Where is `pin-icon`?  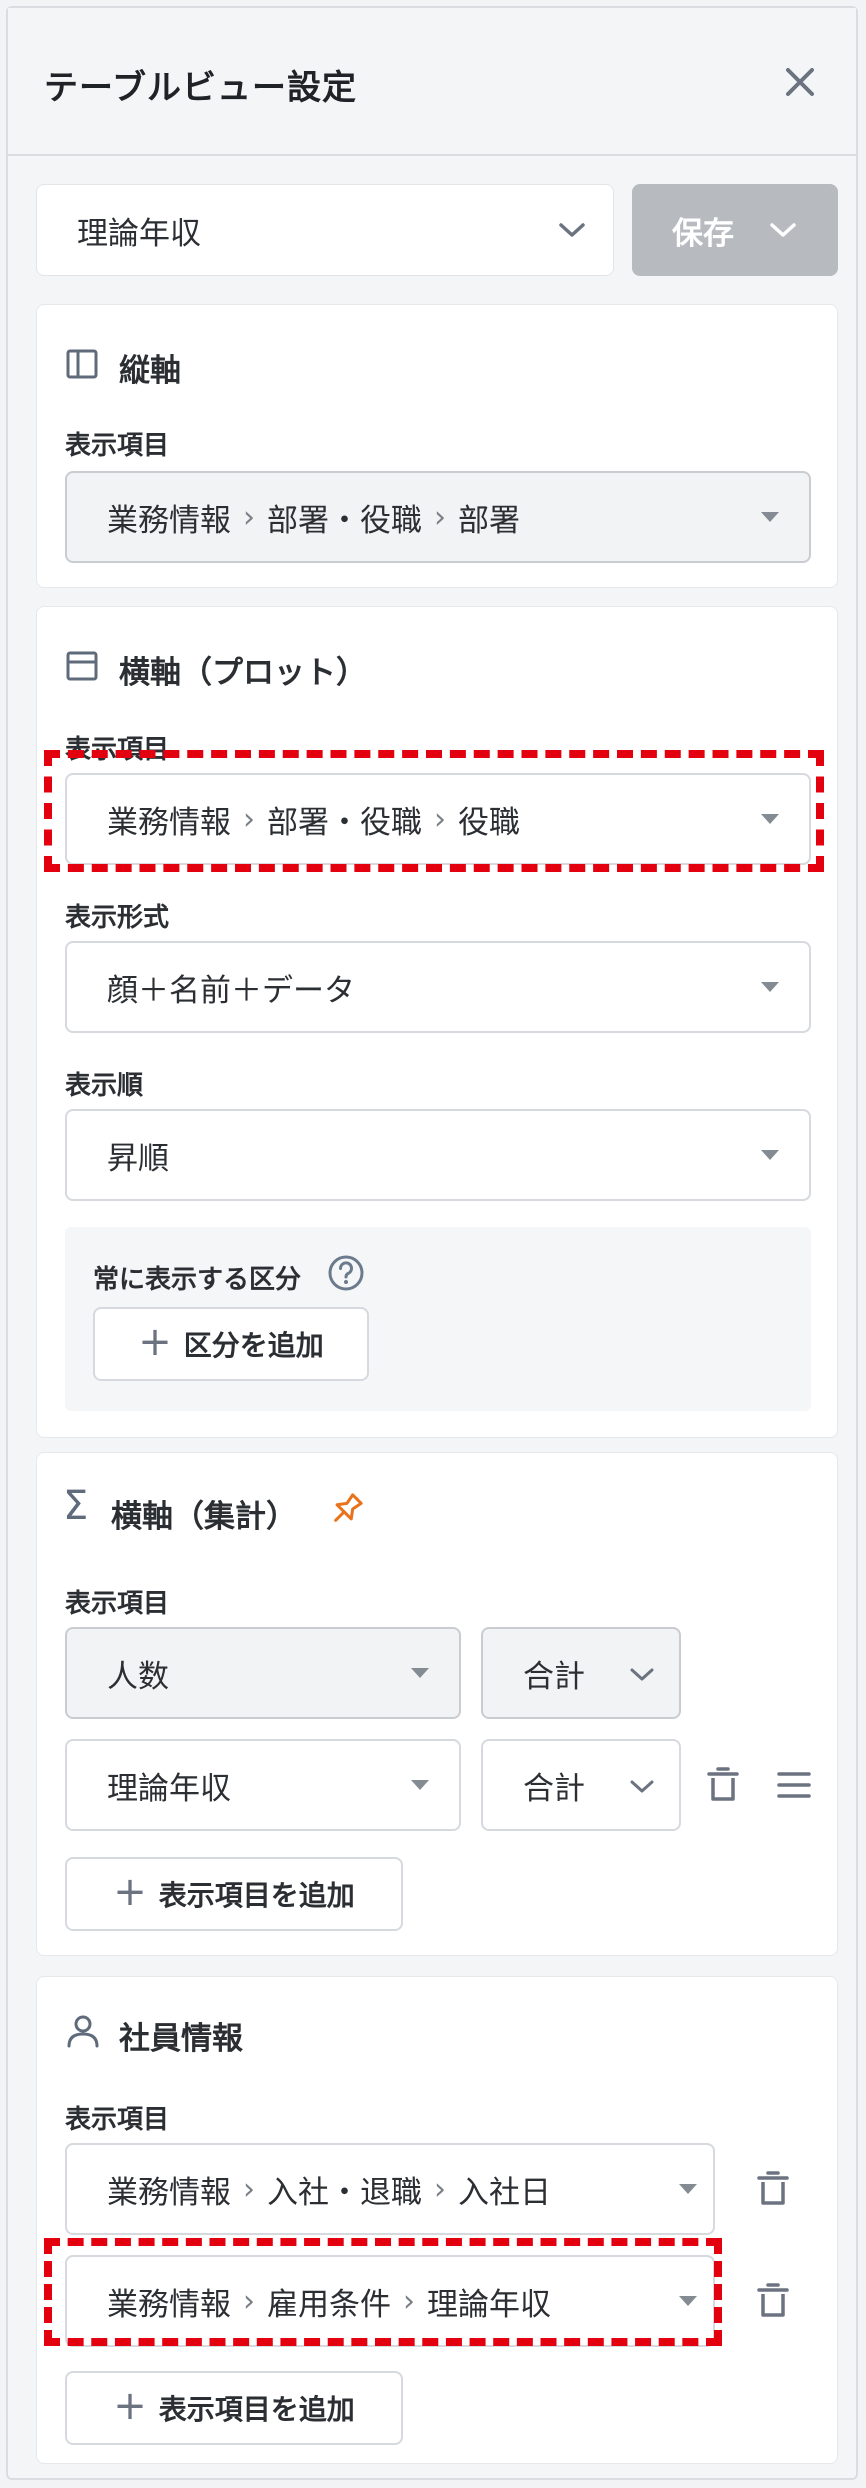
pin-icon is located at coordinates (347, 1509).